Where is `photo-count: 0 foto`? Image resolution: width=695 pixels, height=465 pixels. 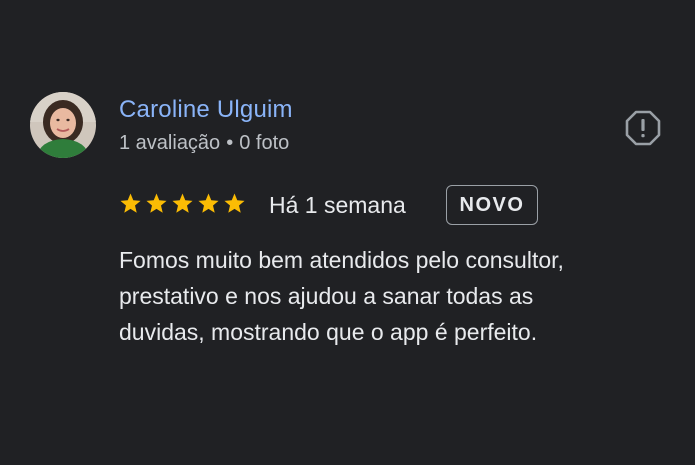
photo-count: 0 foto is located at coordinates (264, 143).